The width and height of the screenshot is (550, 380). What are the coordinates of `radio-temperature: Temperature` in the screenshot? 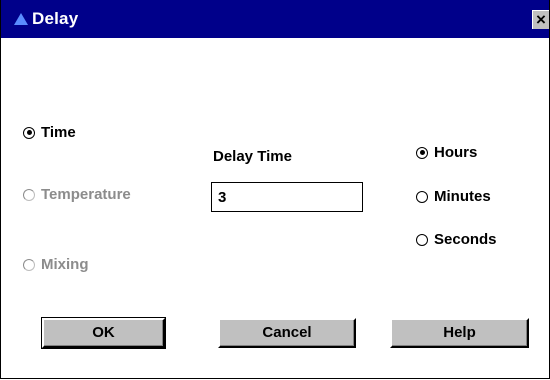 It's located at (77, 194).